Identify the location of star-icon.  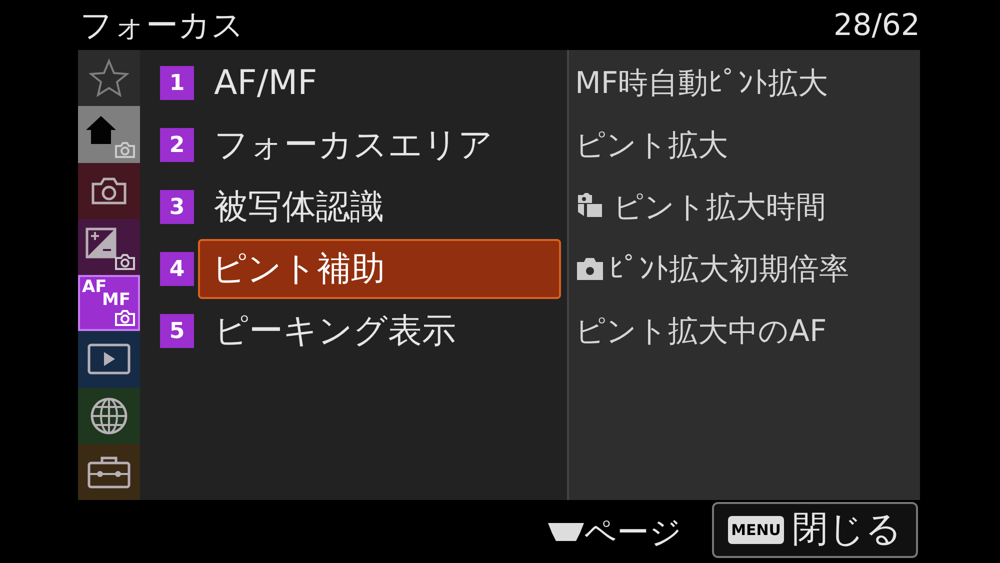
(109, 78).